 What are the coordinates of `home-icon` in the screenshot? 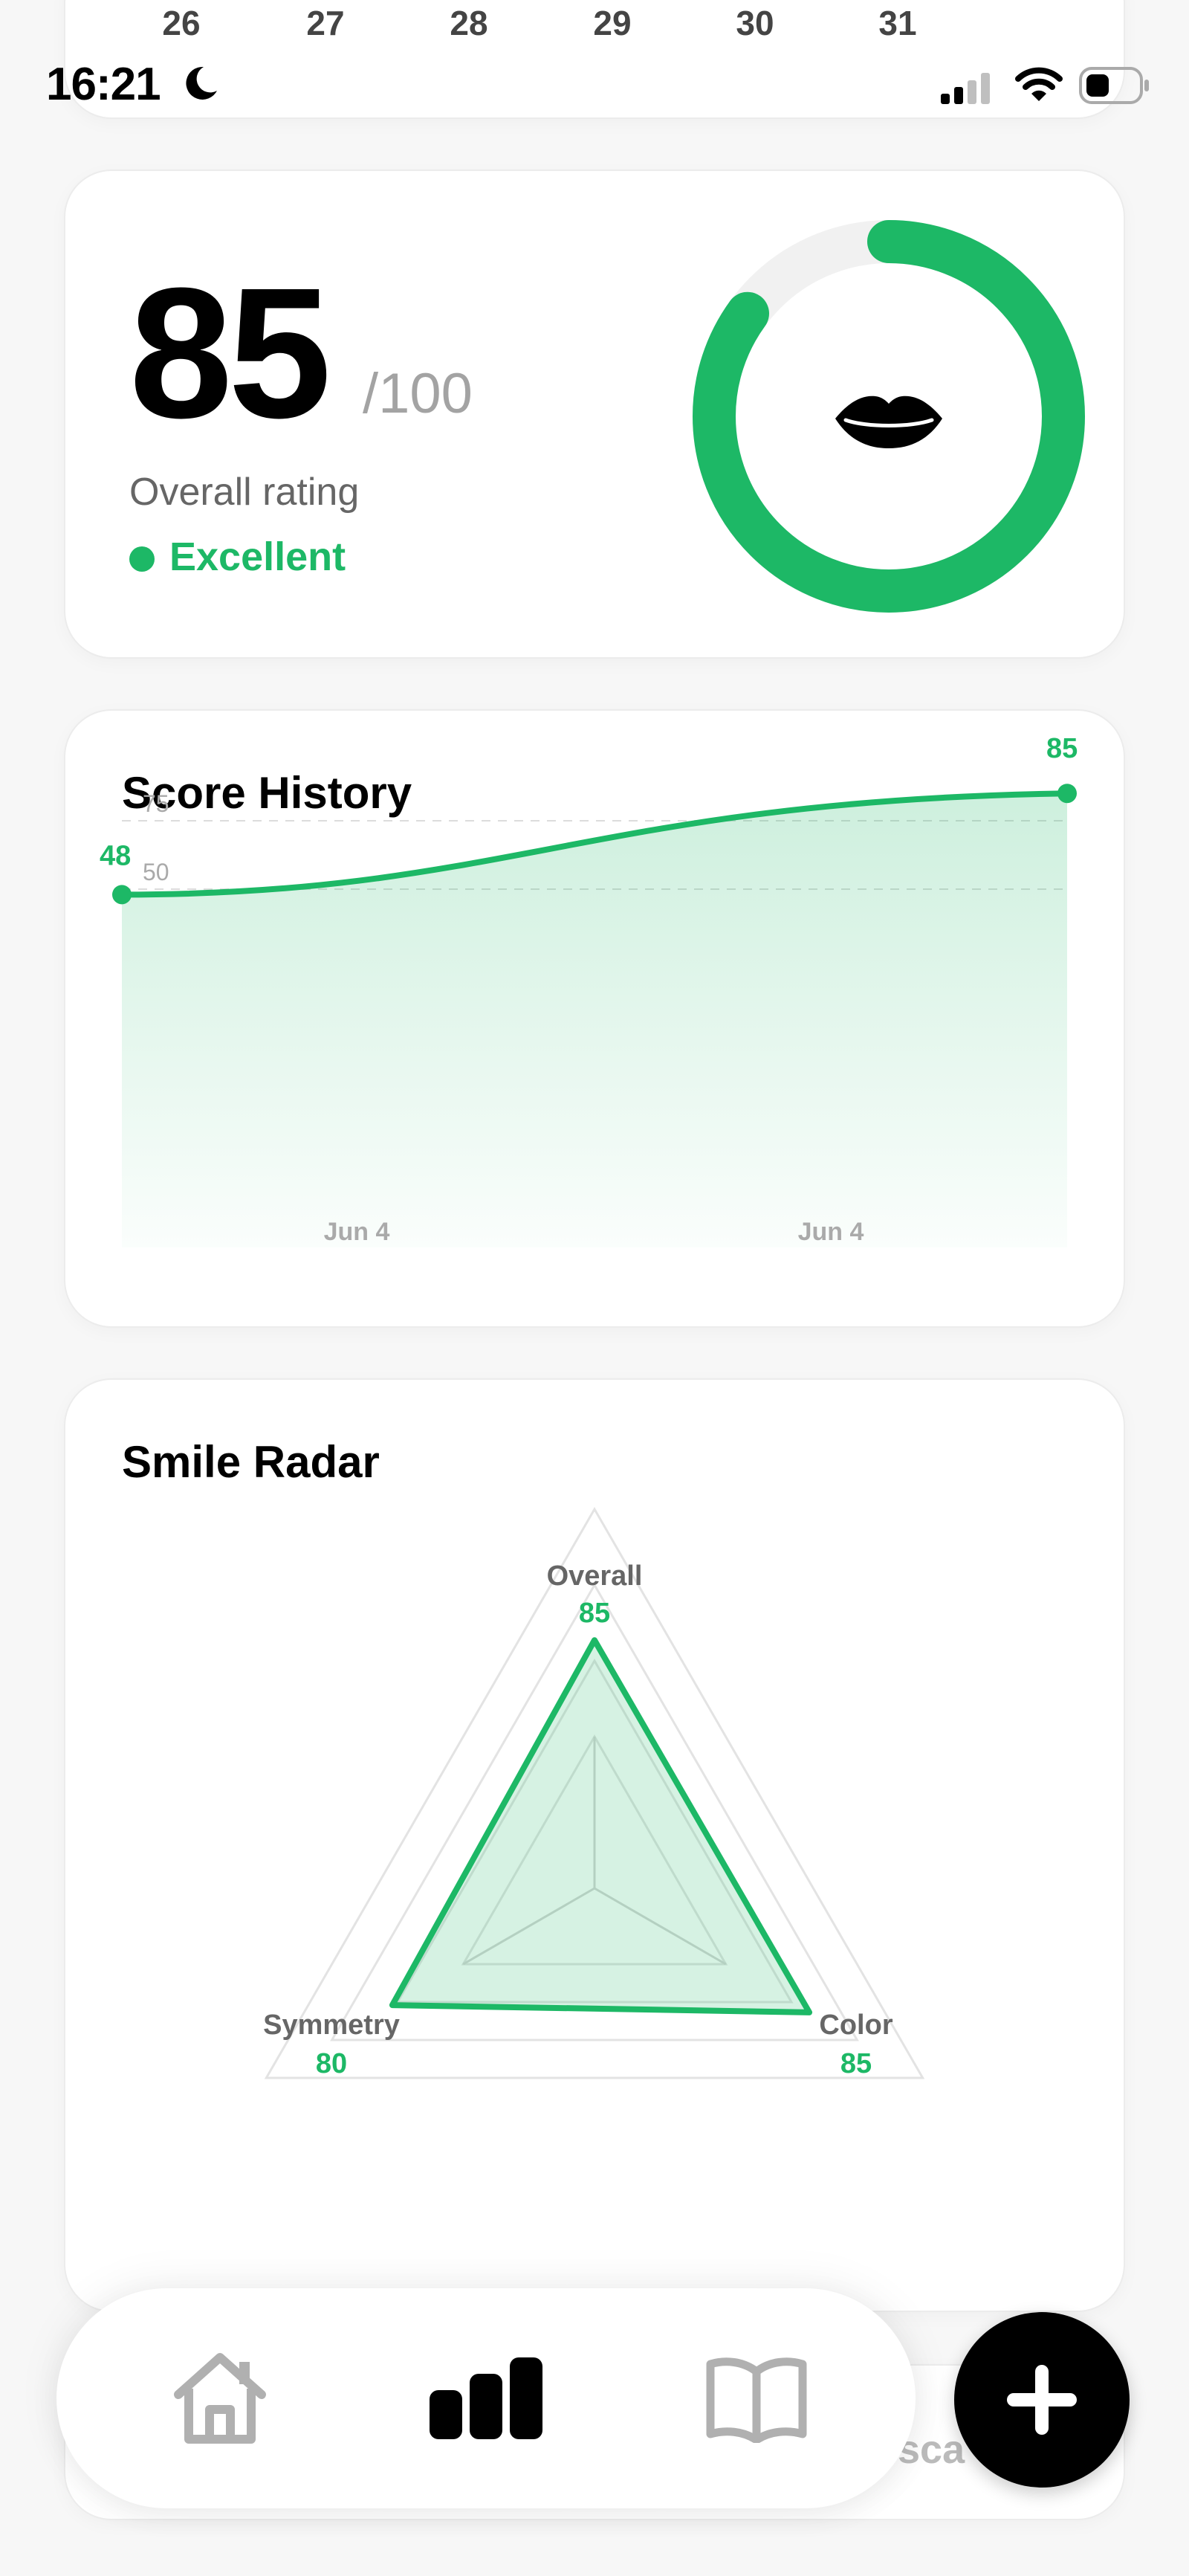 It's located at (220, 2398).